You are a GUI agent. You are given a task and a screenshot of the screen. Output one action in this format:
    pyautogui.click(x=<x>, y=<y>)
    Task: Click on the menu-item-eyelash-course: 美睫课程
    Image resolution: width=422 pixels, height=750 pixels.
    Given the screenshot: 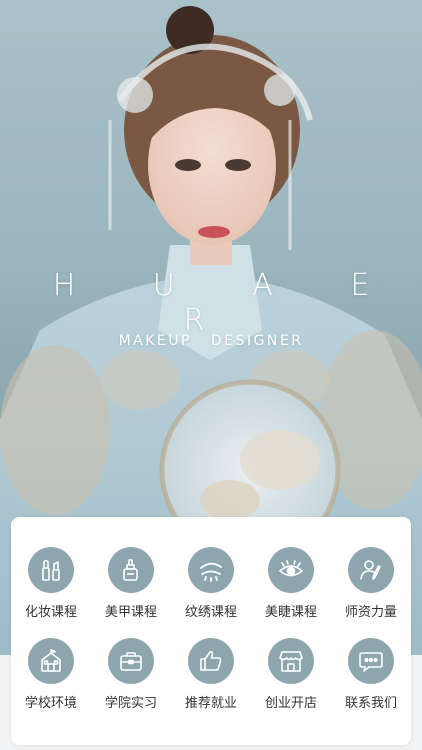 What is the action you would take?
    pyautogui.click(x=291, y=592)
    